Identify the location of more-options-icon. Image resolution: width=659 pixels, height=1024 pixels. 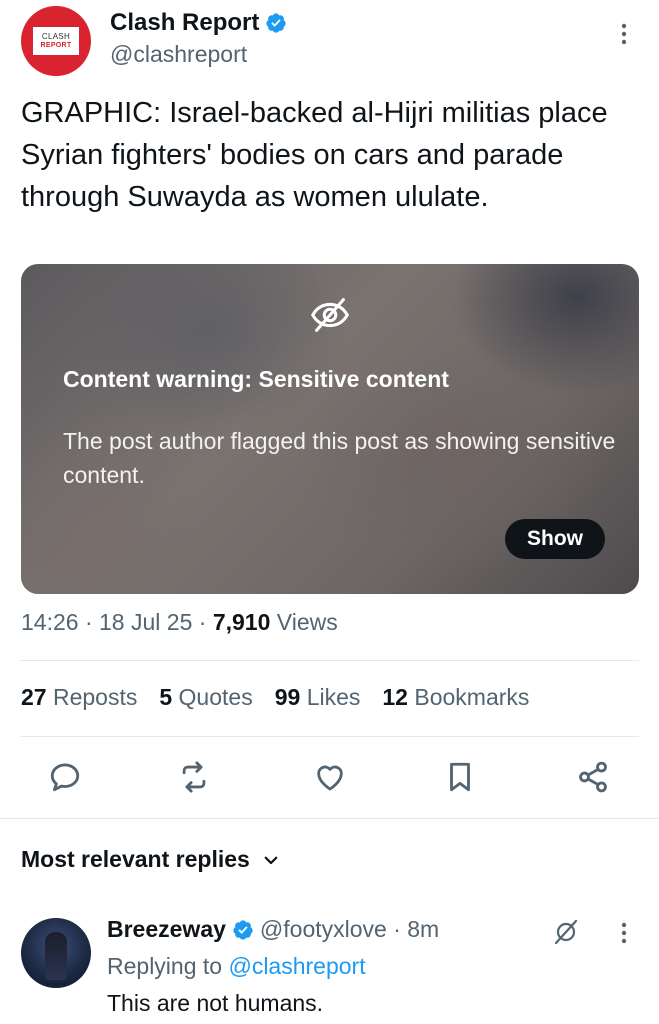
(624, 34).